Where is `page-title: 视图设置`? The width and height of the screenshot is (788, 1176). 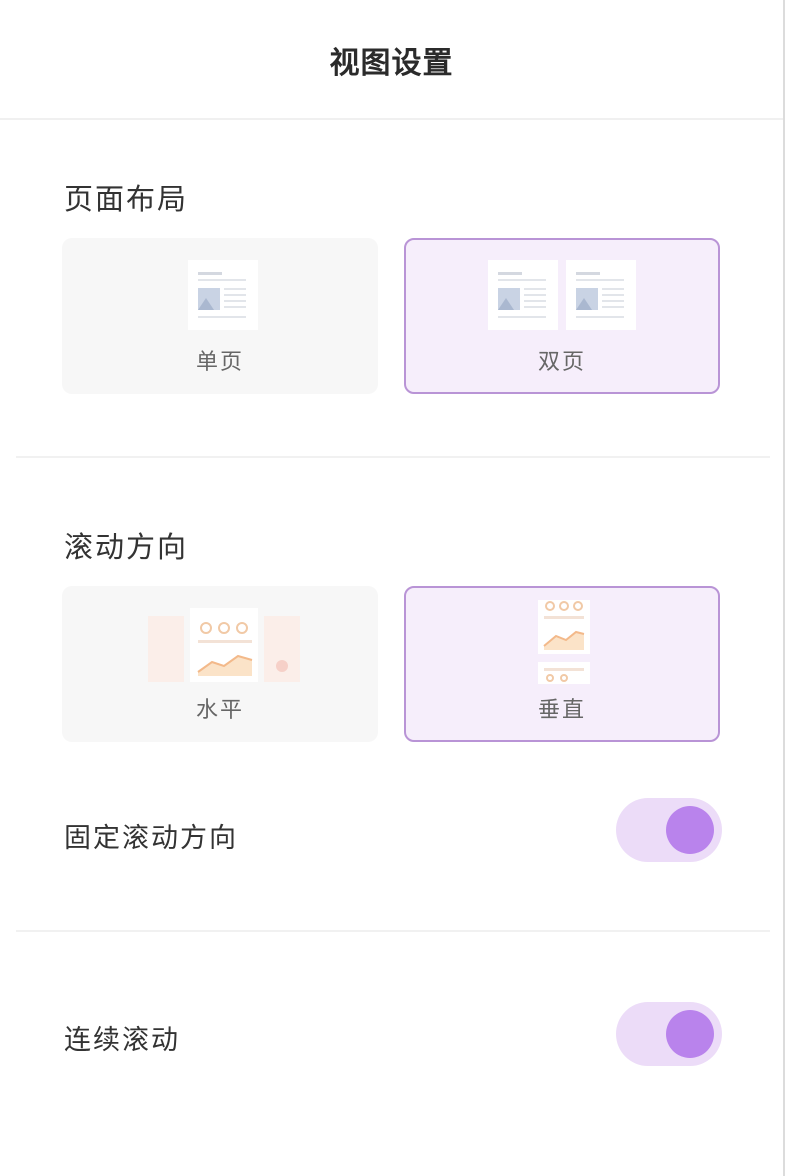
page-title: 视图设置 is located at coordinates (391, 63).